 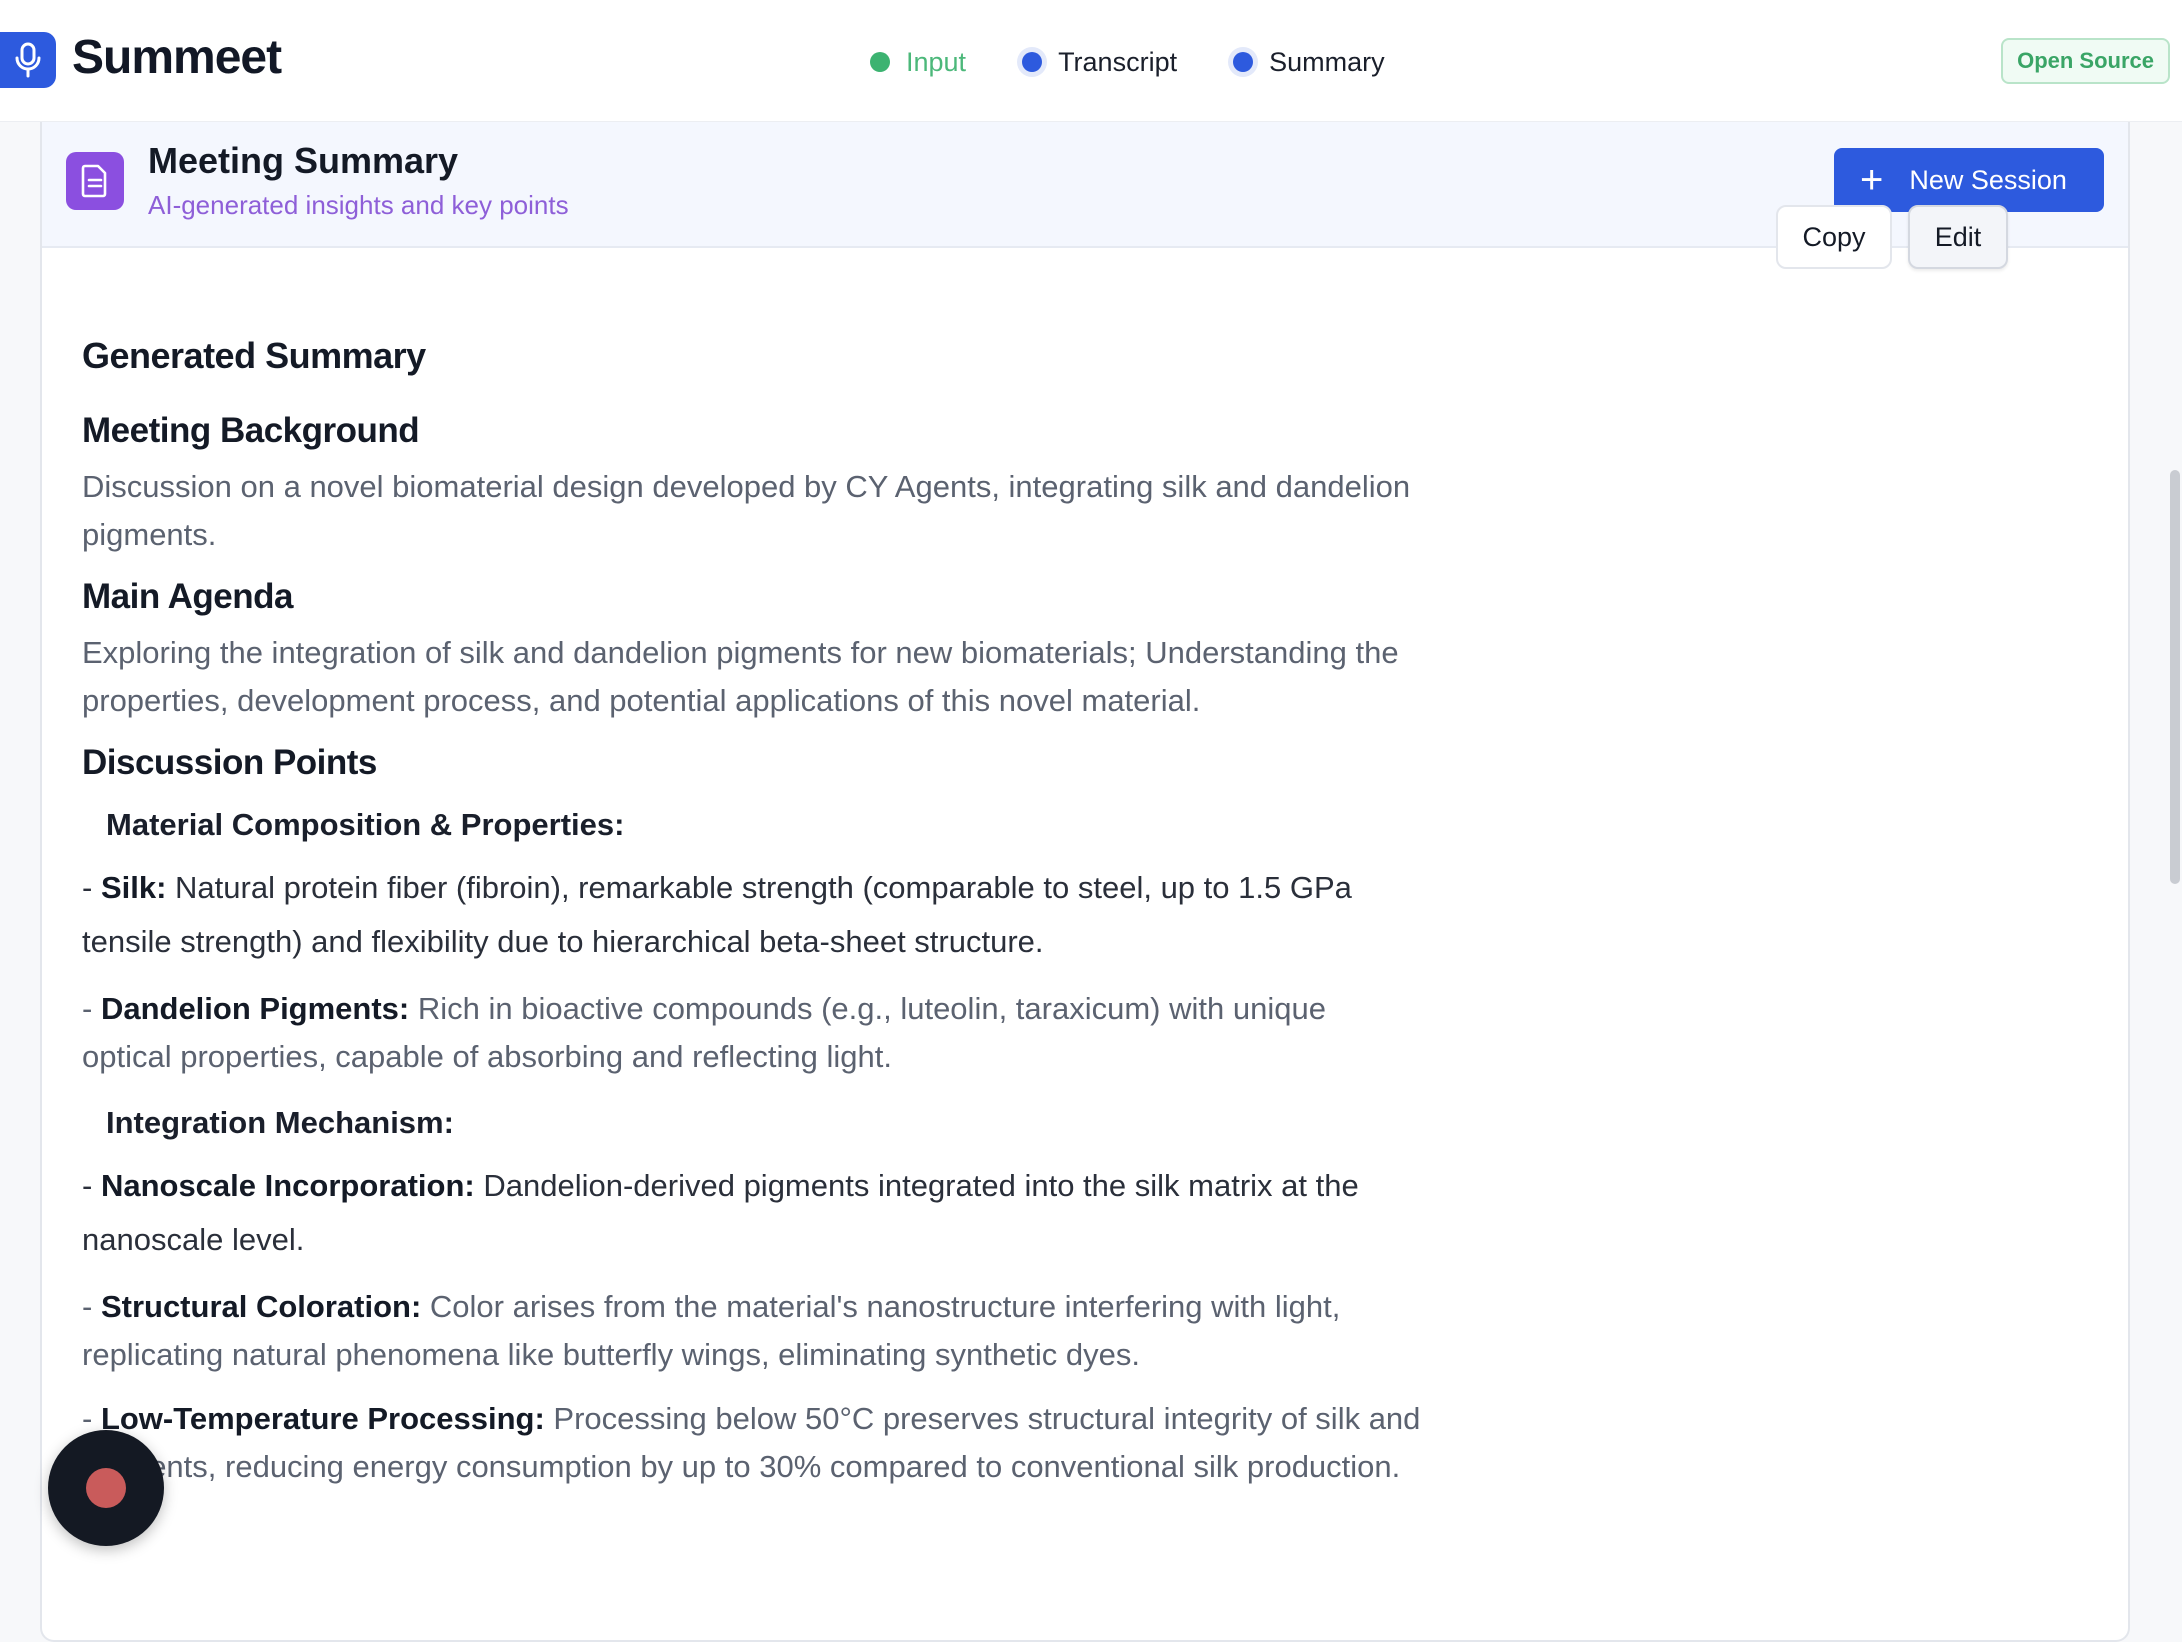 I want to click on document-badge, so click(x=95, y=181).